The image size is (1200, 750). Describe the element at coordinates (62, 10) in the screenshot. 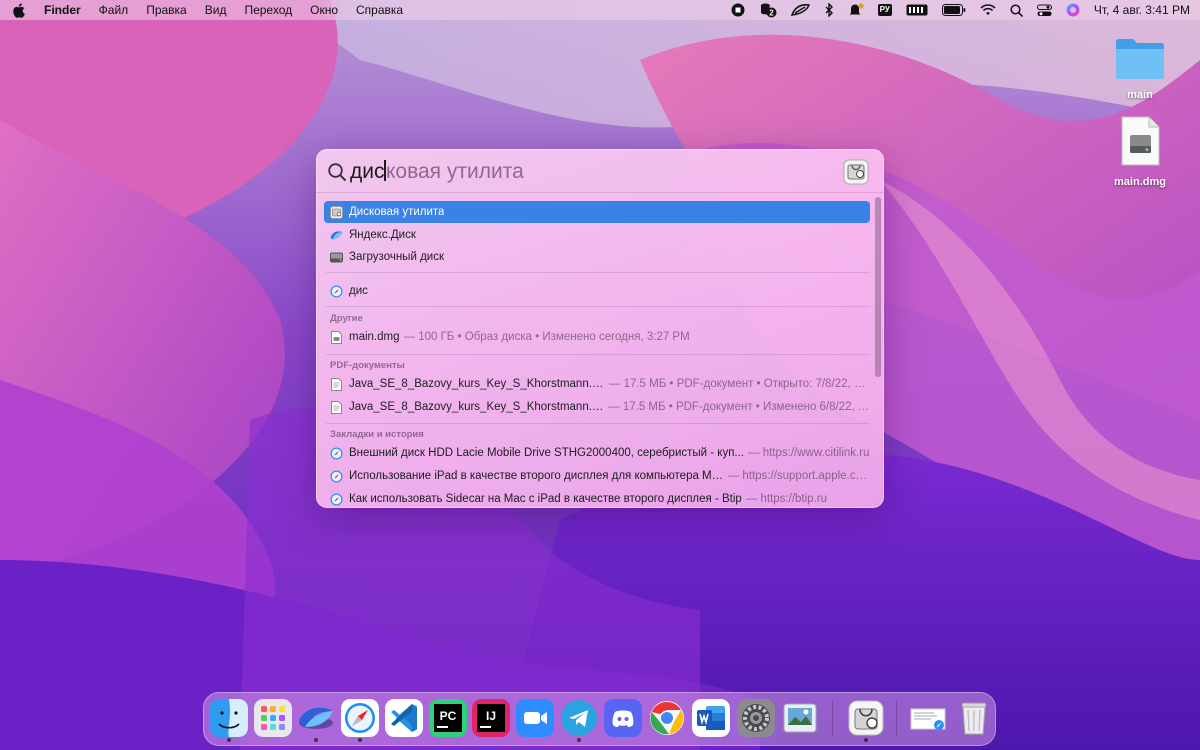

I see `menu-app-name: Finder` at that location.